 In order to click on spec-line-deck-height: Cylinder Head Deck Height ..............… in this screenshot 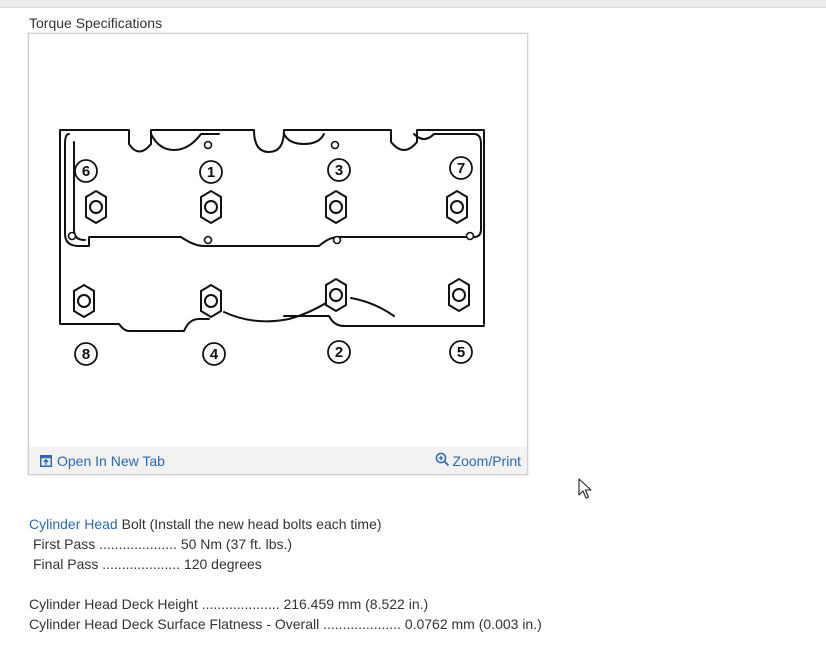, I will do `click(379, 604)`.